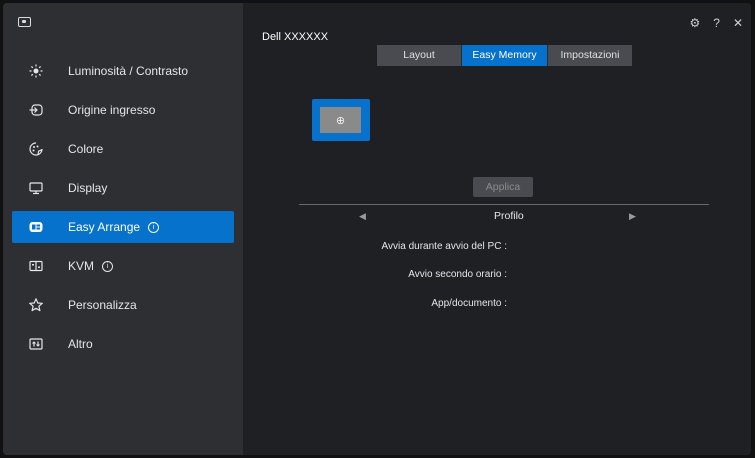  Describe the element at coordinates (112, 110) in the screenshot. I see `sidebar-item-label: Origine ingresso` at that location.